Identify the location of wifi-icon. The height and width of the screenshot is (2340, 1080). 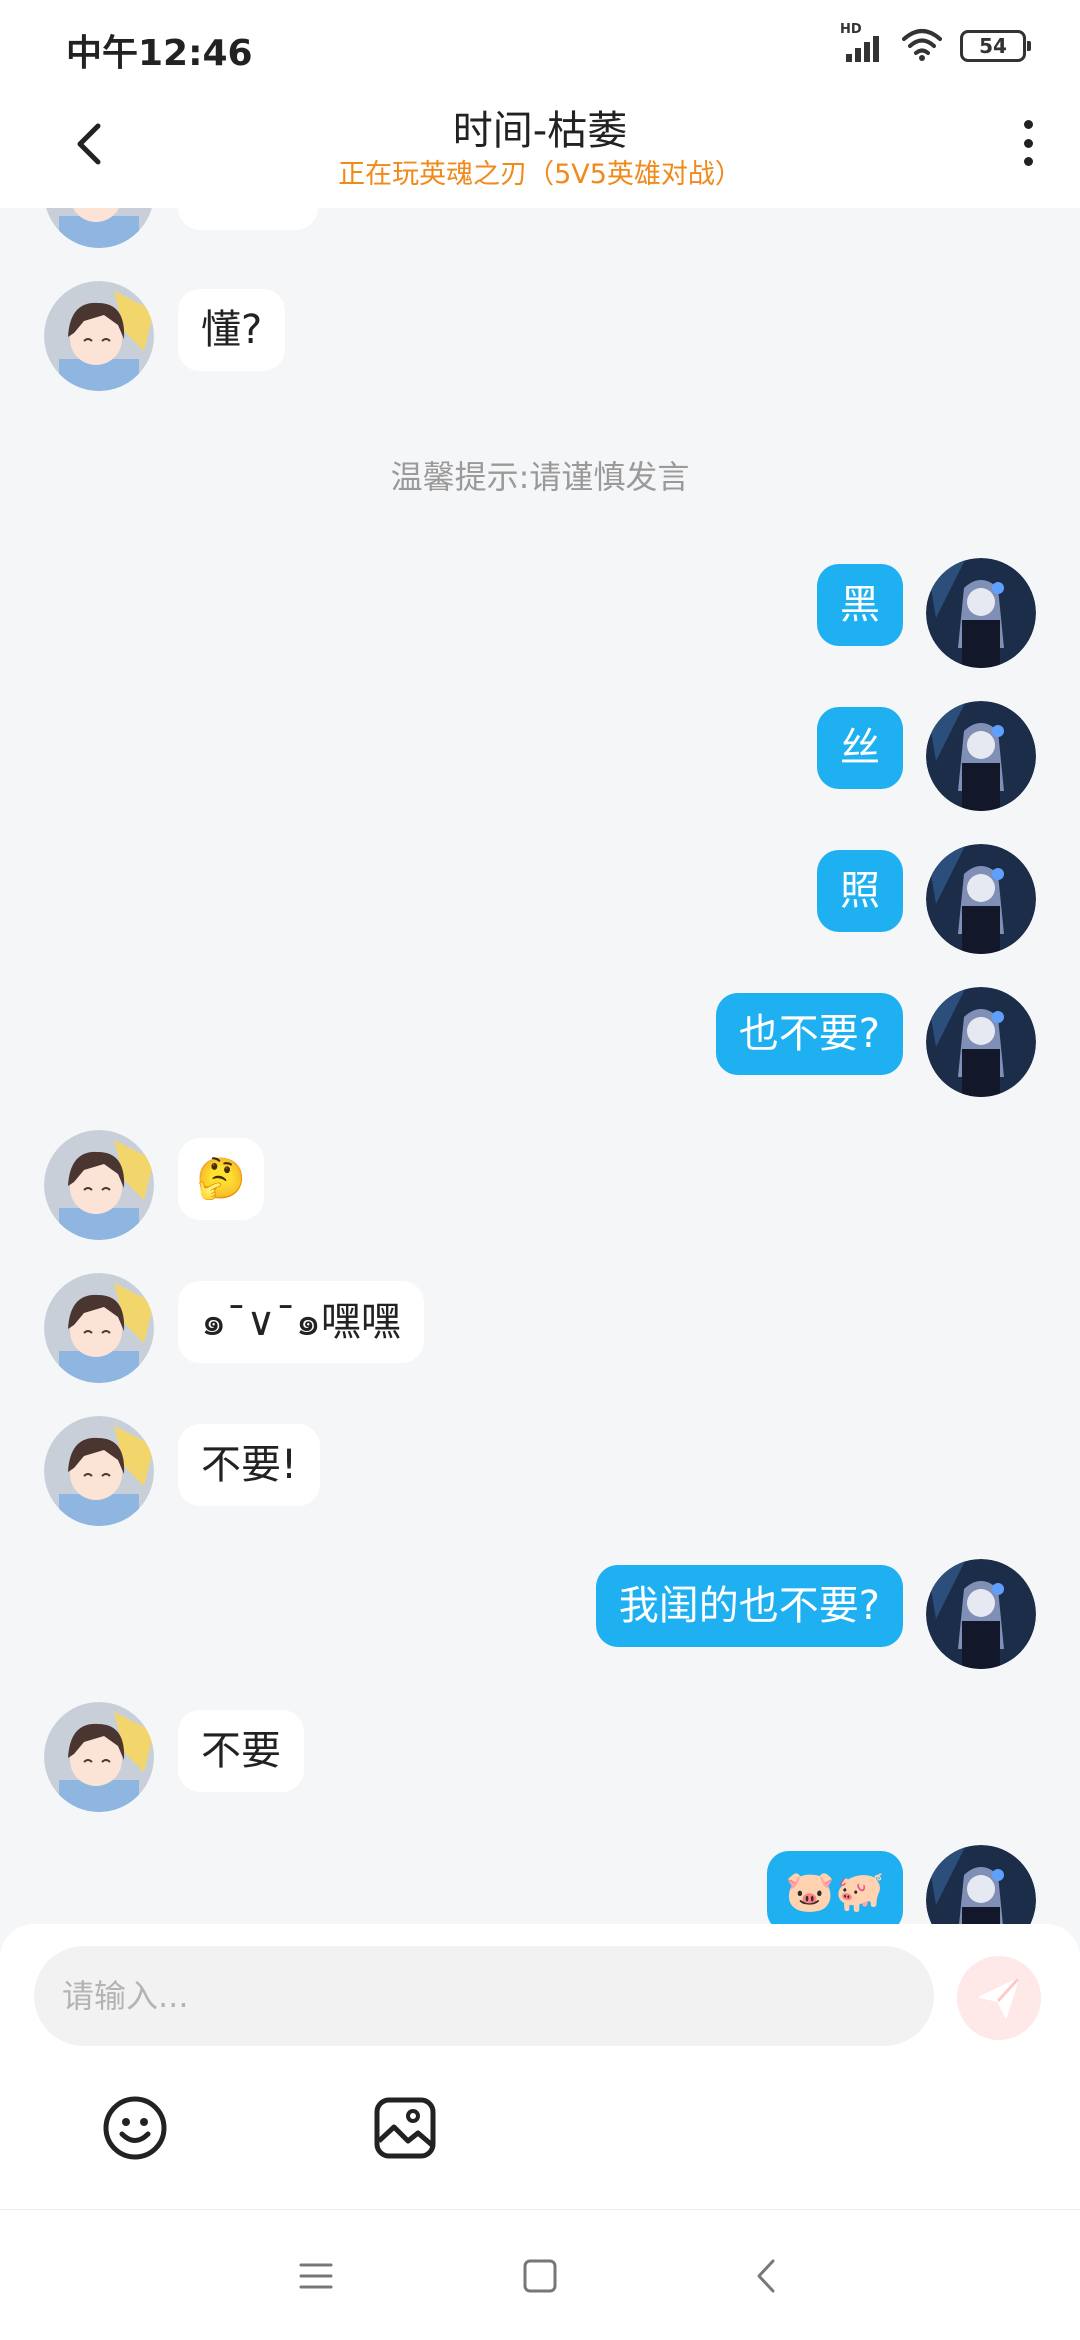
(922, 46).